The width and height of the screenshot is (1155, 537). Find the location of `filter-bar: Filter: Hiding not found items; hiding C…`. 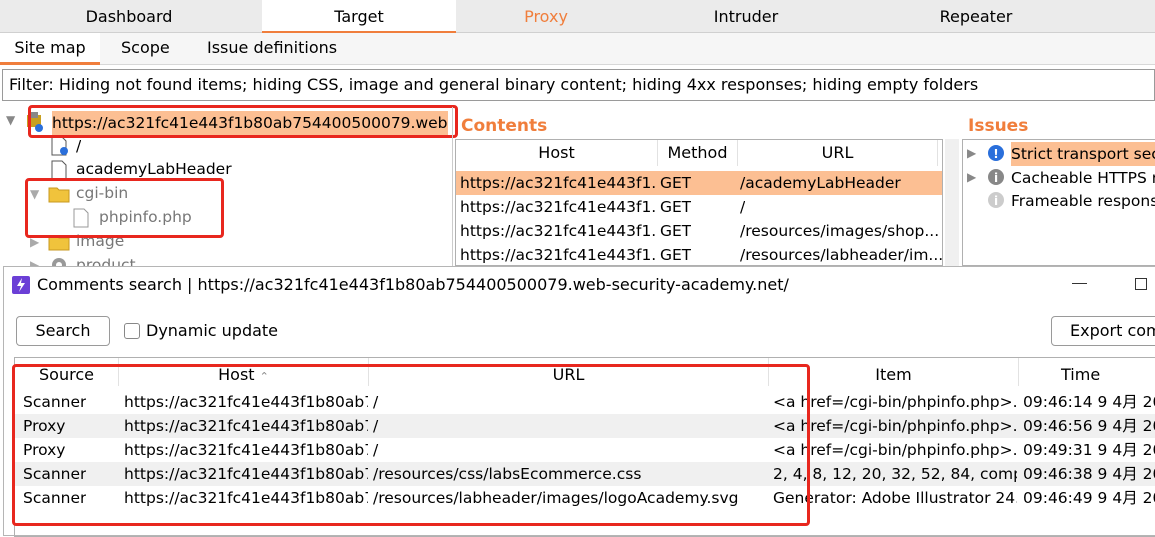

filter-bar: Filter: Hiding not found items; hiding C… is located at coordinates (578, 85).